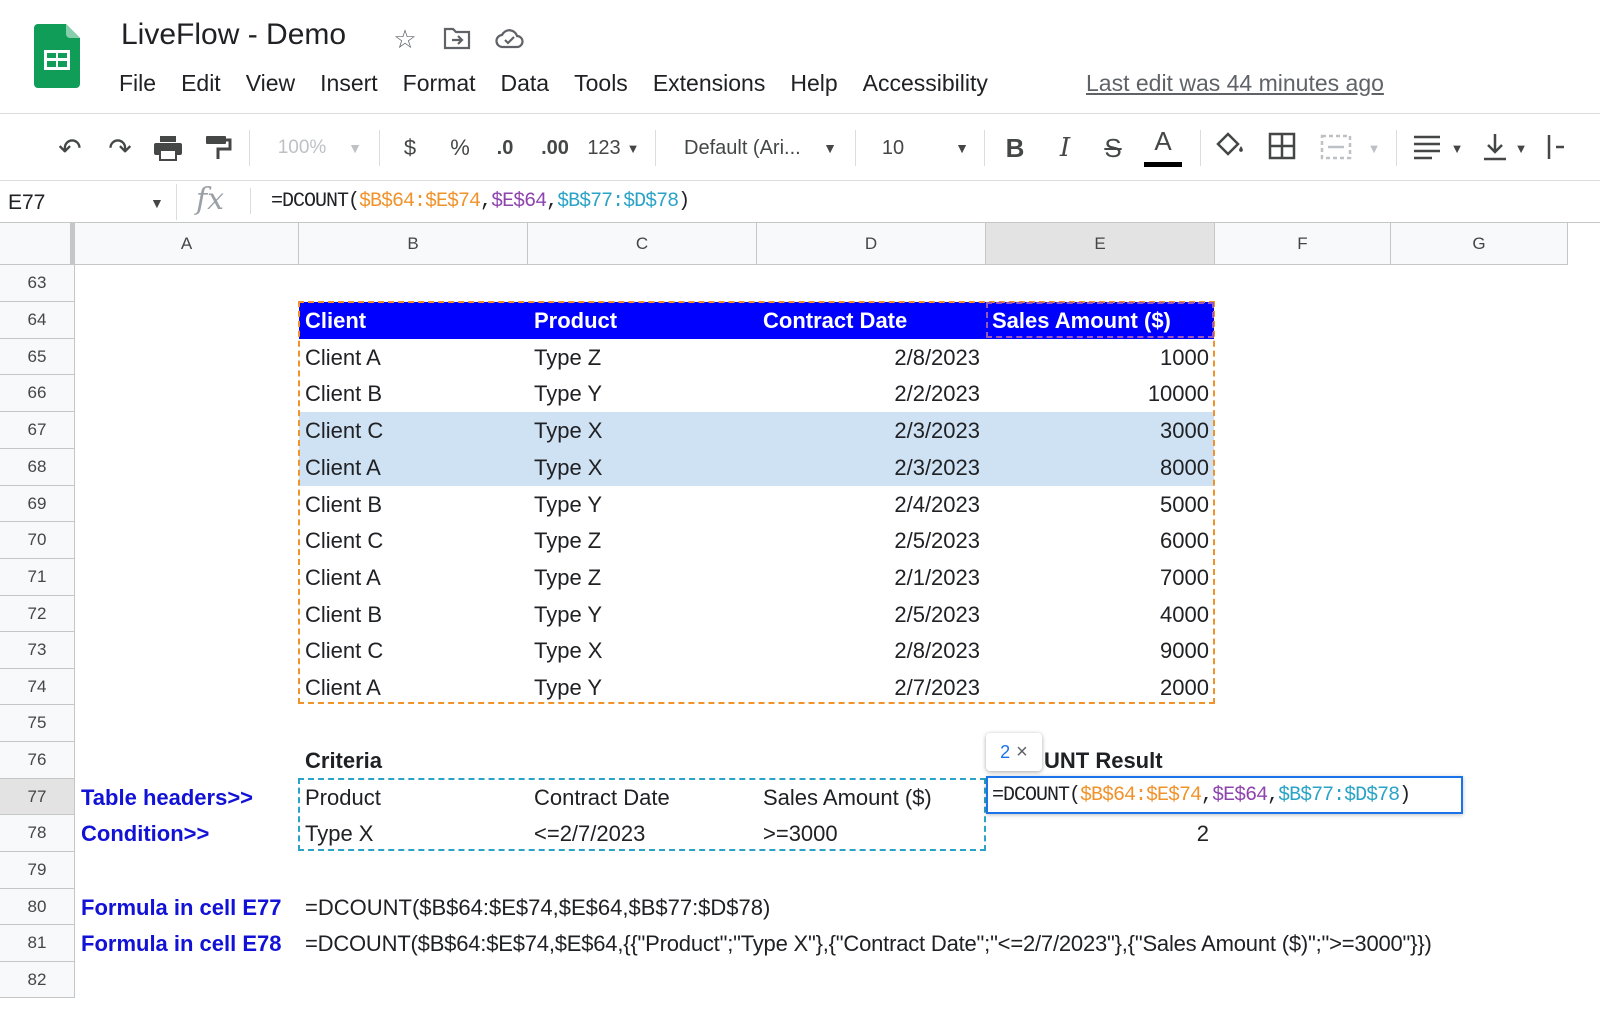 This screenshot has width=1600, height=1019. What do you see at coordinates (525, 83) in the screenshot?
I see `menu-data: Data` at bounding box center [525, 83].